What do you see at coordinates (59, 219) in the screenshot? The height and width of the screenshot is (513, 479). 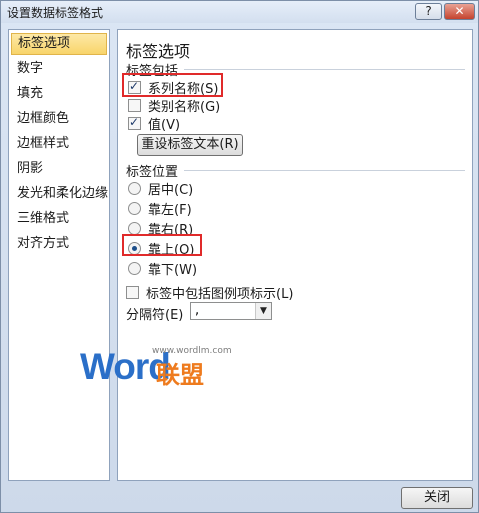 I see `sidebar-item-3d-format: 三维格式` at bounding box center [59, 219].